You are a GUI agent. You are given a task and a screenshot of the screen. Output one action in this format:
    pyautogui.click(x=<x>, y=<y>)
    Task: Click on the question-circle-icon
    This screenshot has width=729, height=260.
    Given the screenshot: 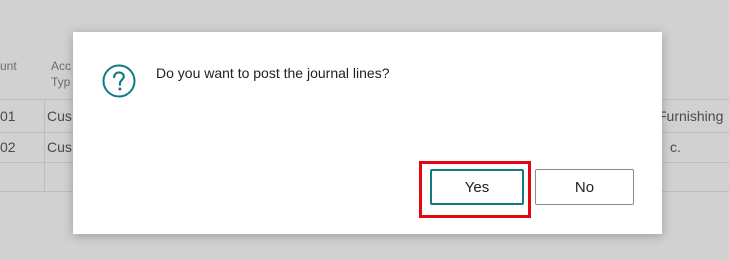 What is the action you would take?
    pyautogui.click(x=119, y=81)
    